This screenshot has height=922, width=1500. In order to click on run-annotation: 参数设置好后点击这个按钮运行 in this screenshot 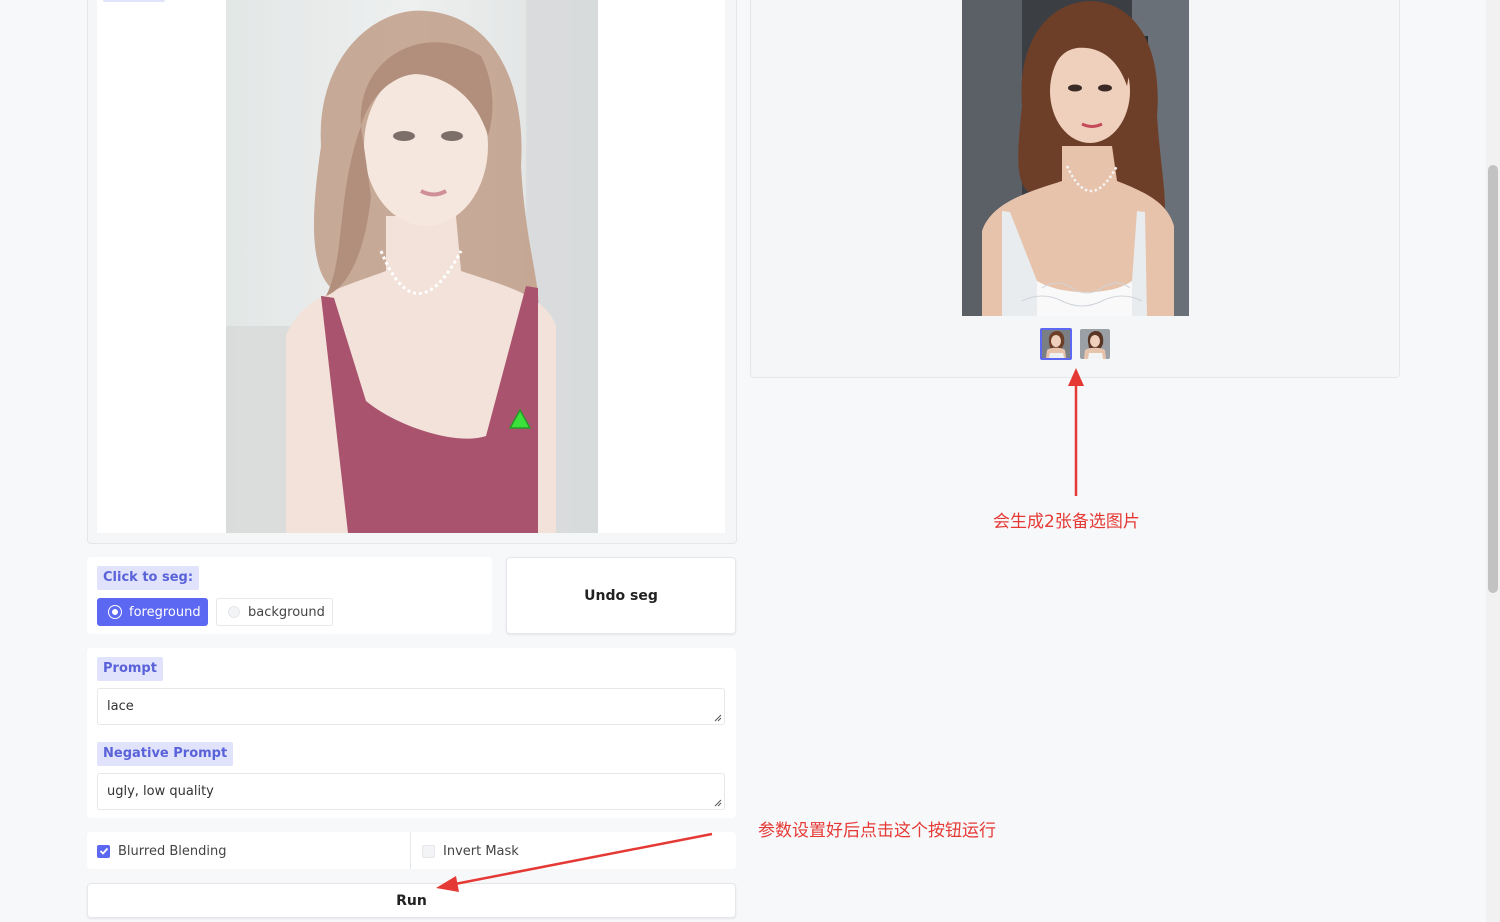, I will do `click(877, 831)`.